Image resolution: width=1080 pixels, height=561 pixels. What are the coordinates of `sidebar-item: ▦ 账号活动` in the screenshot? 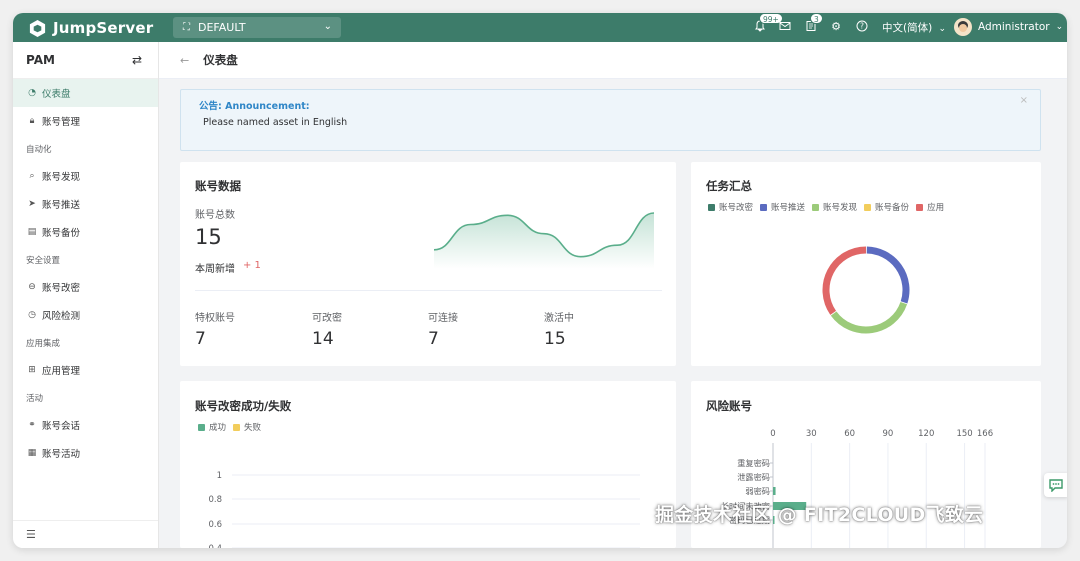 It's located at (85, 453).